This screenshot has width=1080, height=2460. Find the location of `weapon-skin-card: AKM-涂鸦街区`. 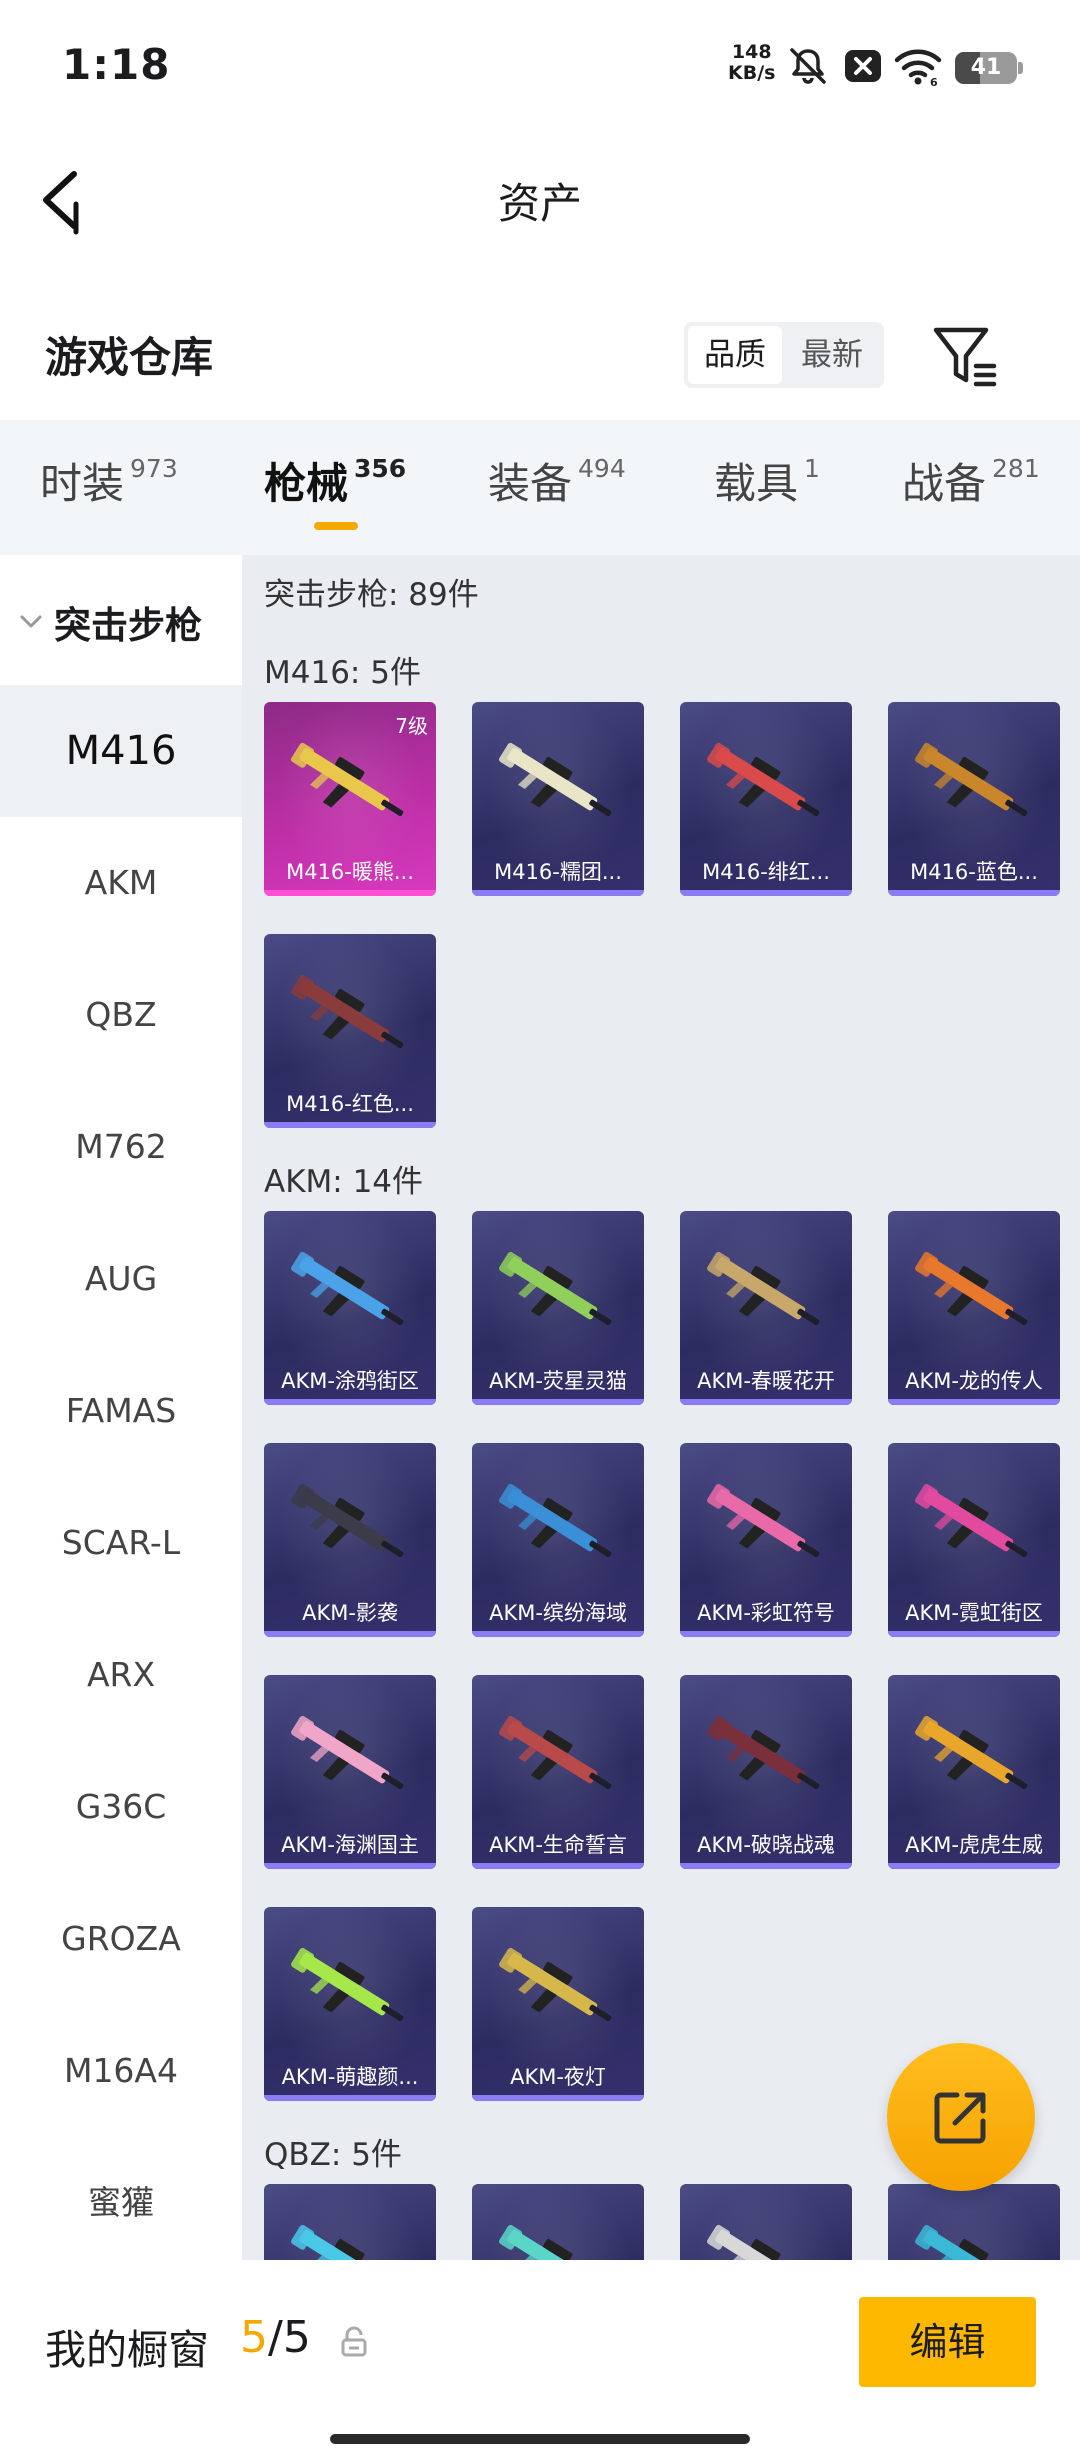

weapon-skin-card: AKM-涂鸦街区 is located at coordinates (350, 1308).